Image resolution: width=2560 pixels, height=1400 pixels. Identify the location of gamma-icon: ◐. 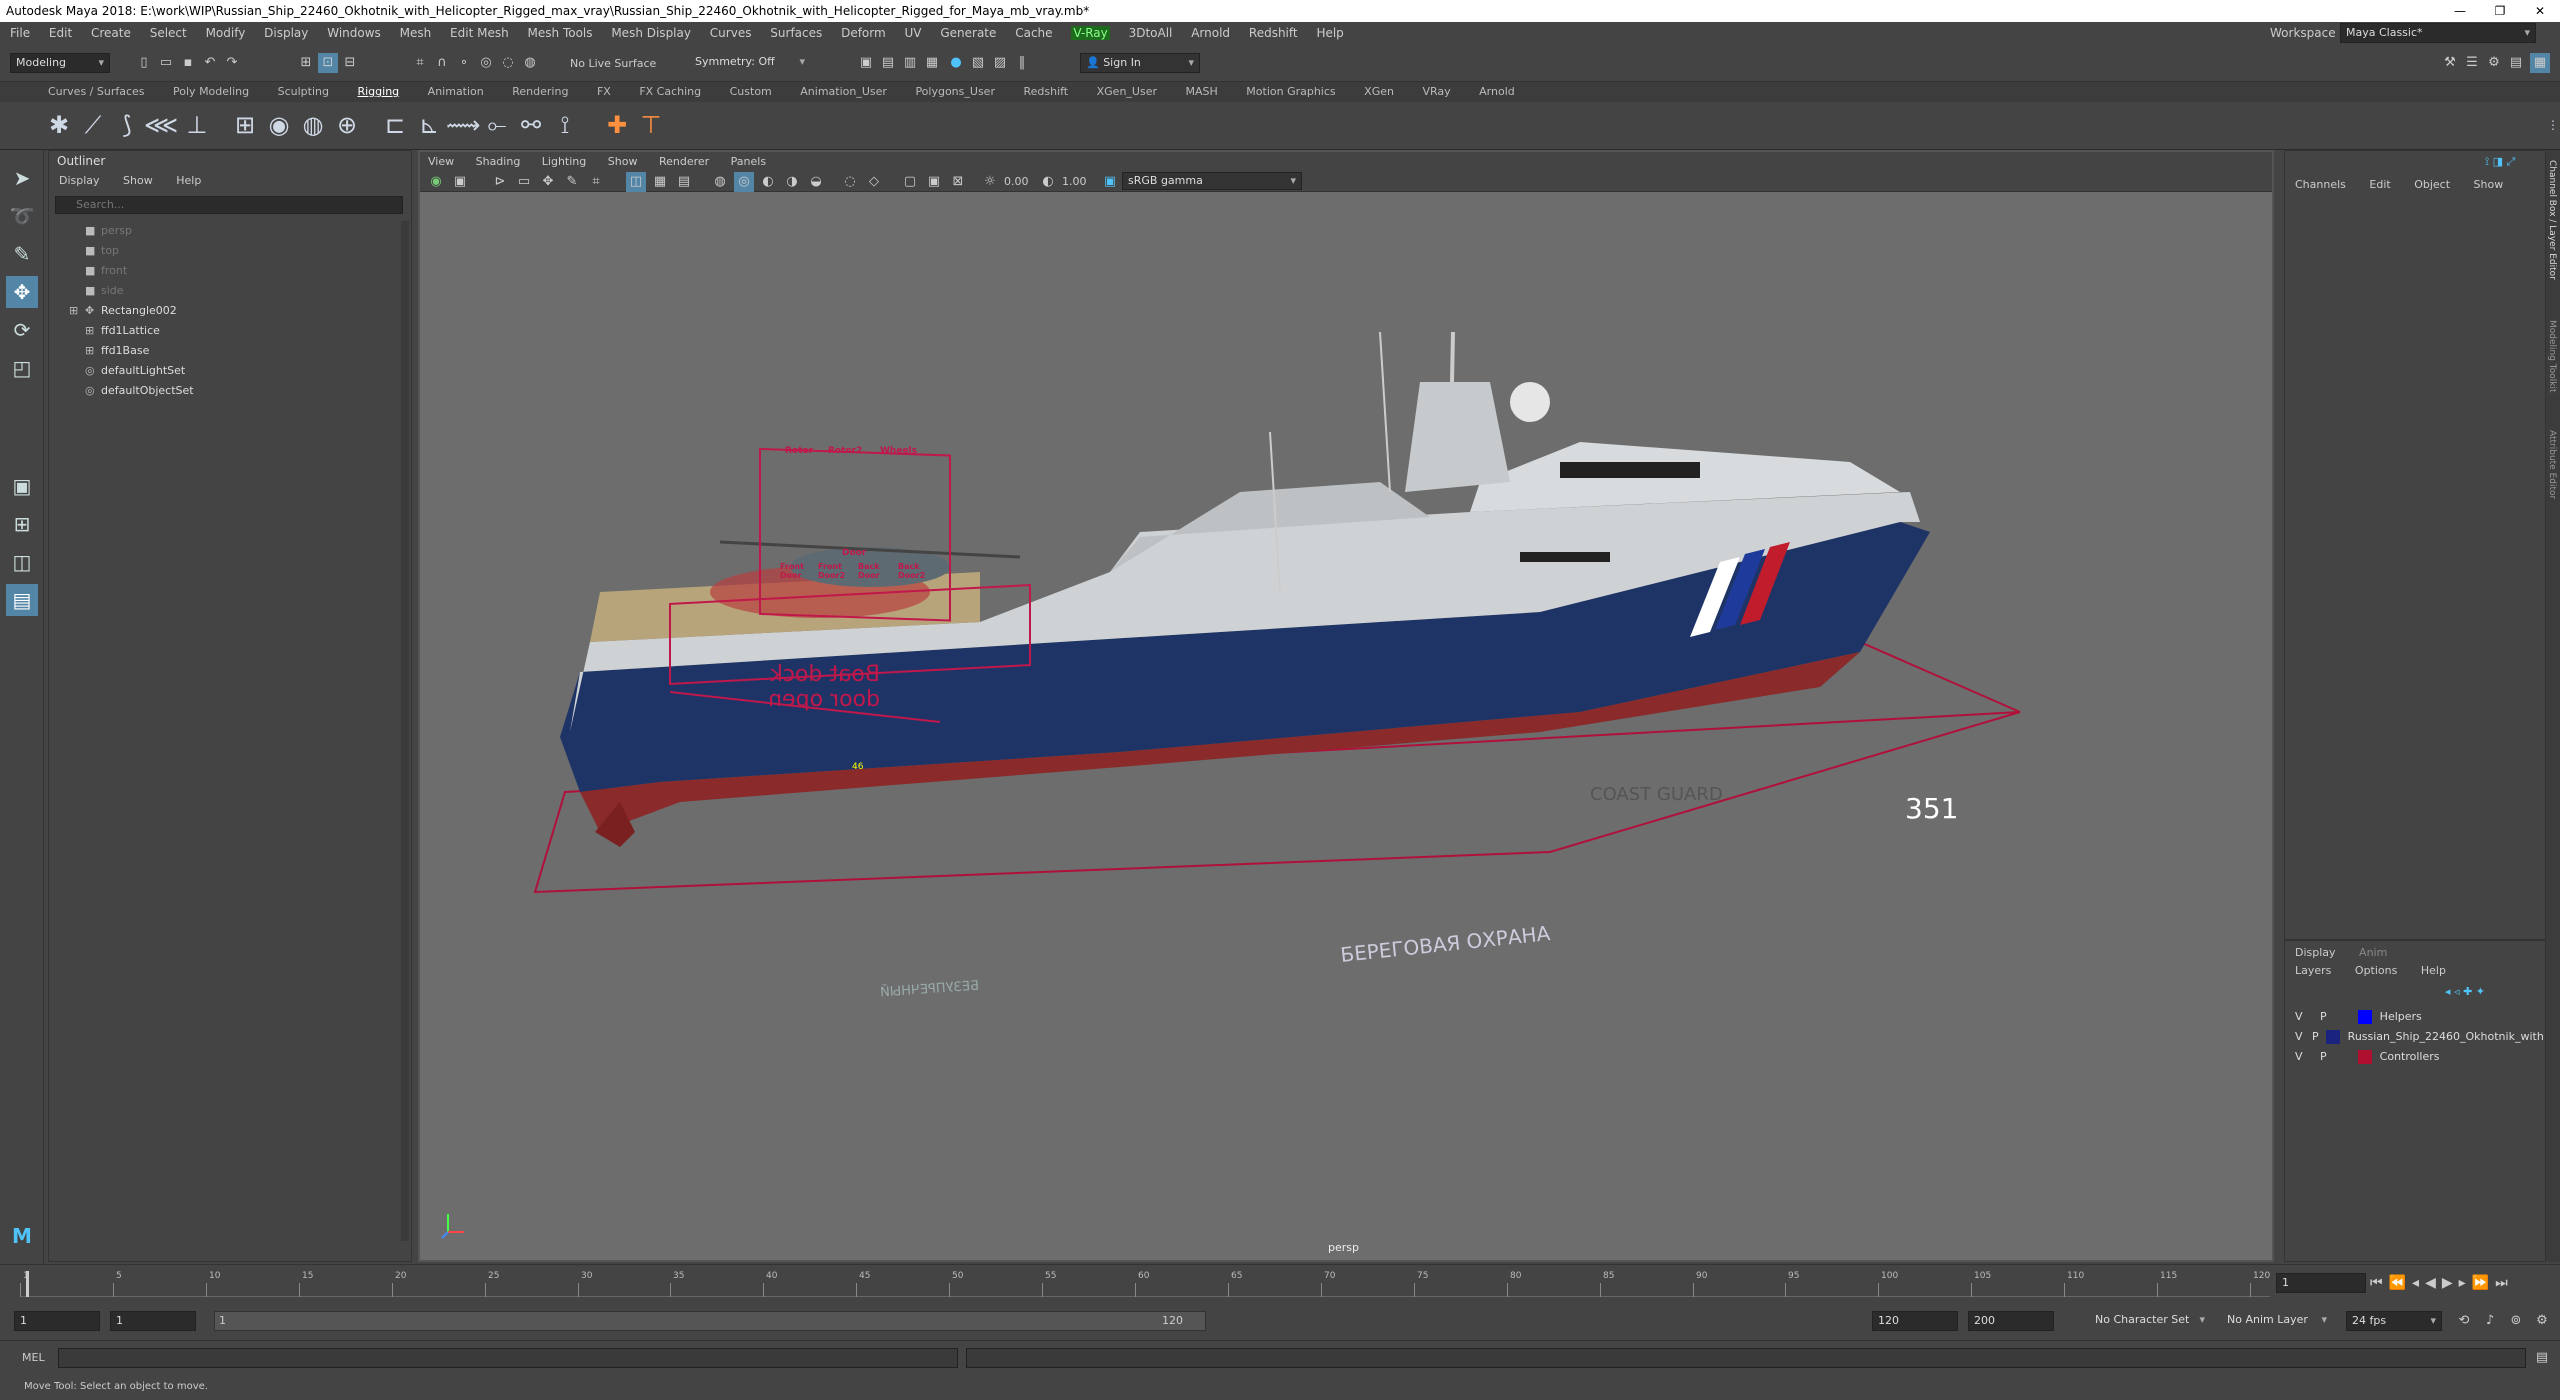
(1048, 182).